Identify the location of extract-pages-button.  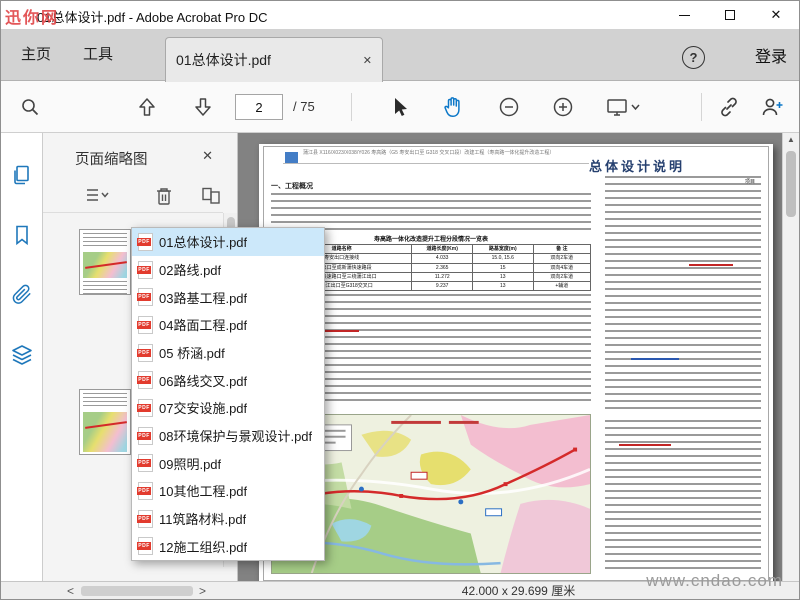
(211, 198).